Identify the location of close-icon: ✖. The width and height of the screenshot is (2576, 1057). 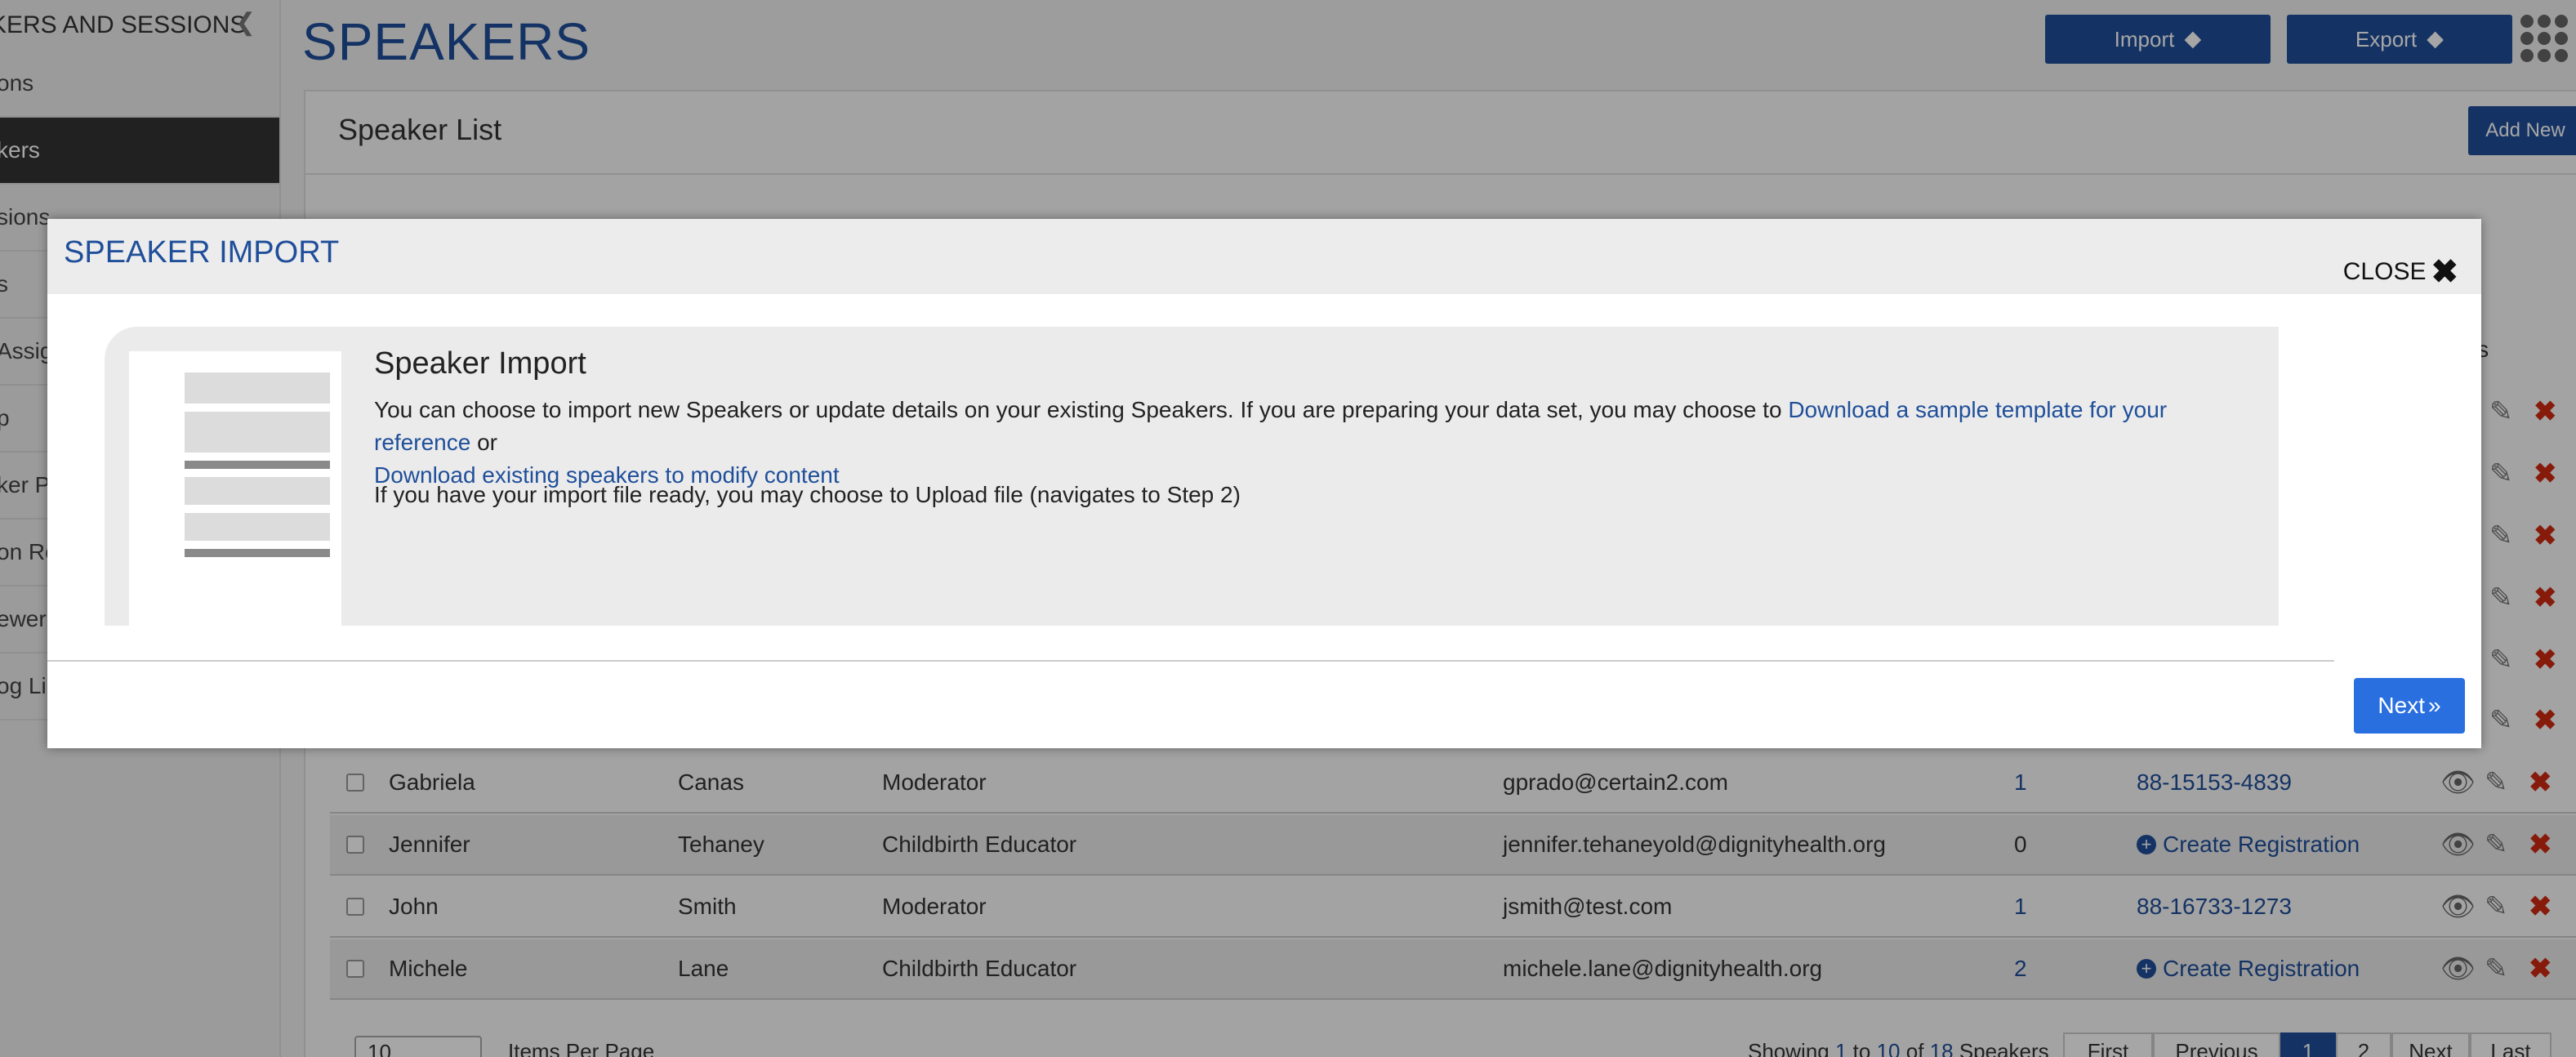
(2444, 272).